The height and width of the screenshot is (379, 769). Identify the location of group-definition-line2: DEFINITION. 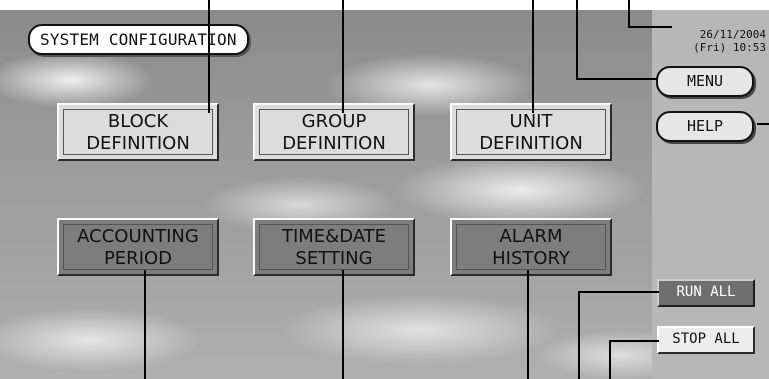
(334, 143).